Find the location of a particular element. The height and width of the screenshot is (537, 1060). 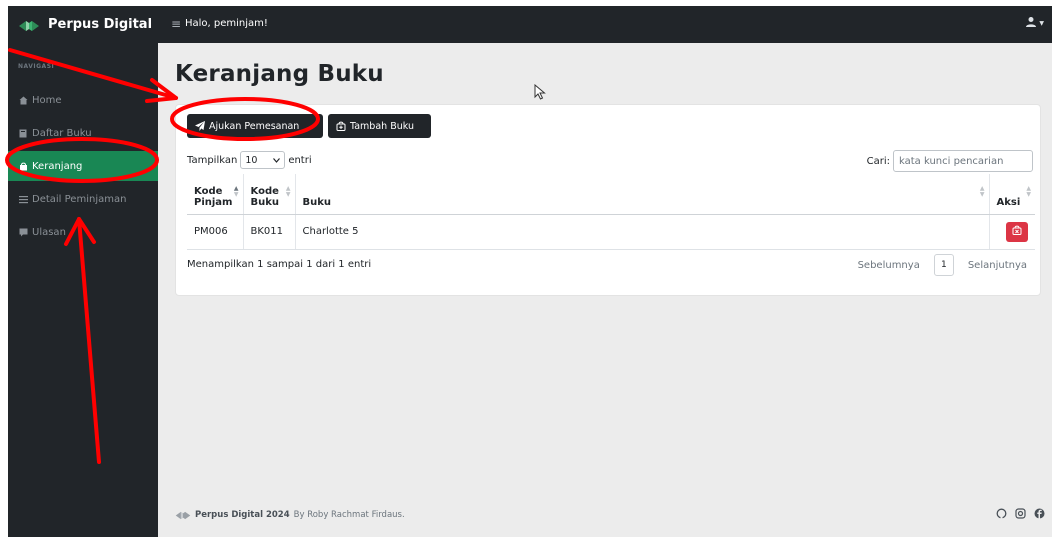

hamburger-icon: ≡ is located at coordinates (176, 24).